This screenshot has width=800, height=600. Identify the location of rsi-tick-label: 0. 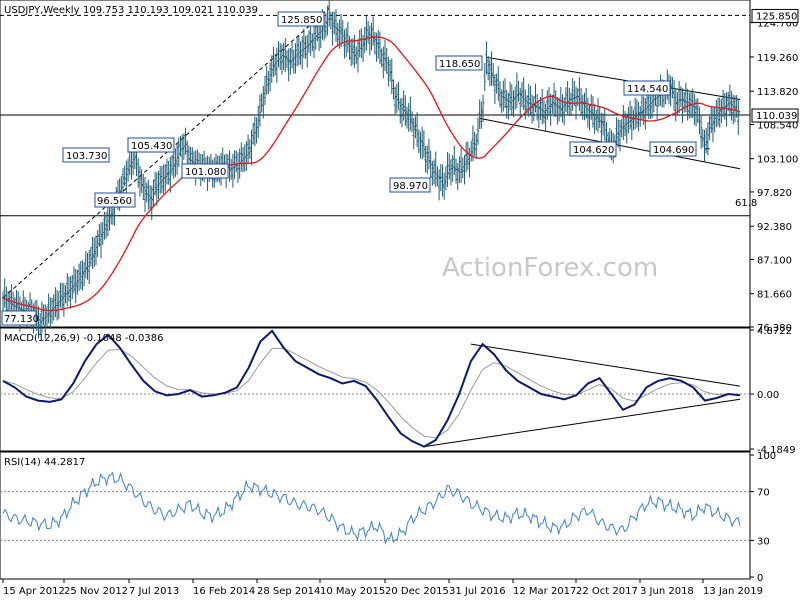
(760, 578).